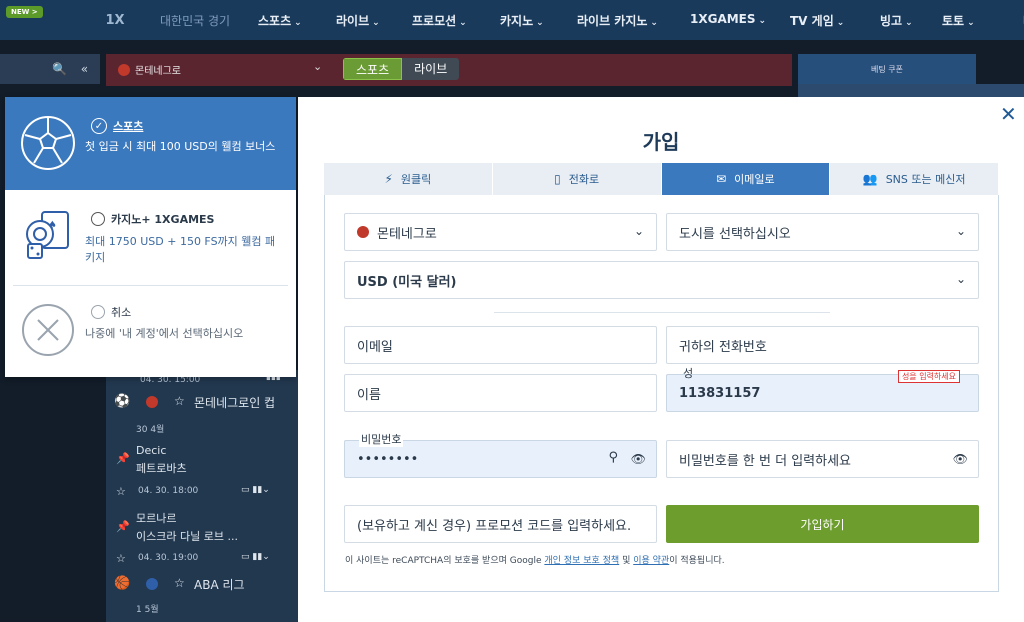  I want to click on sports-live-toggle: 스포츠 라이브, so click(401, 69).